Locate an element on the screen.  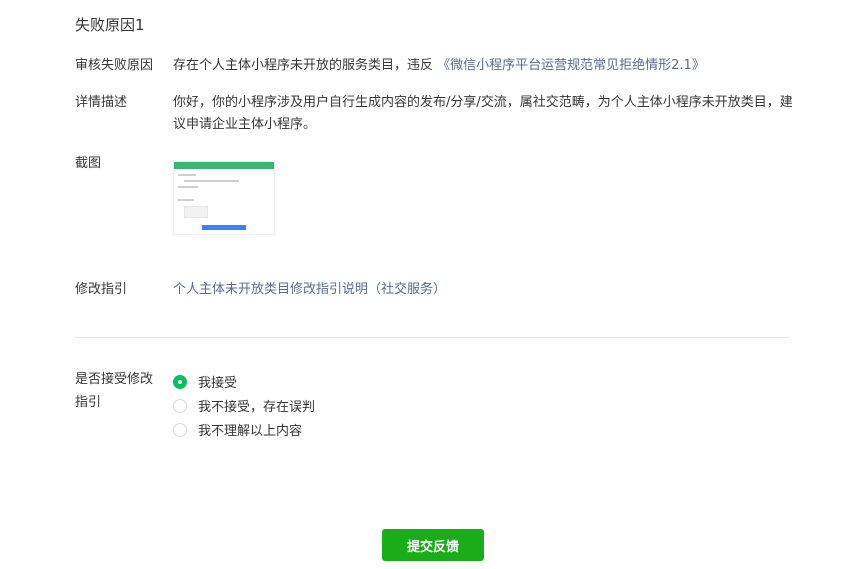
screenshot-label: 截图 is located at coordinates (88, 163).